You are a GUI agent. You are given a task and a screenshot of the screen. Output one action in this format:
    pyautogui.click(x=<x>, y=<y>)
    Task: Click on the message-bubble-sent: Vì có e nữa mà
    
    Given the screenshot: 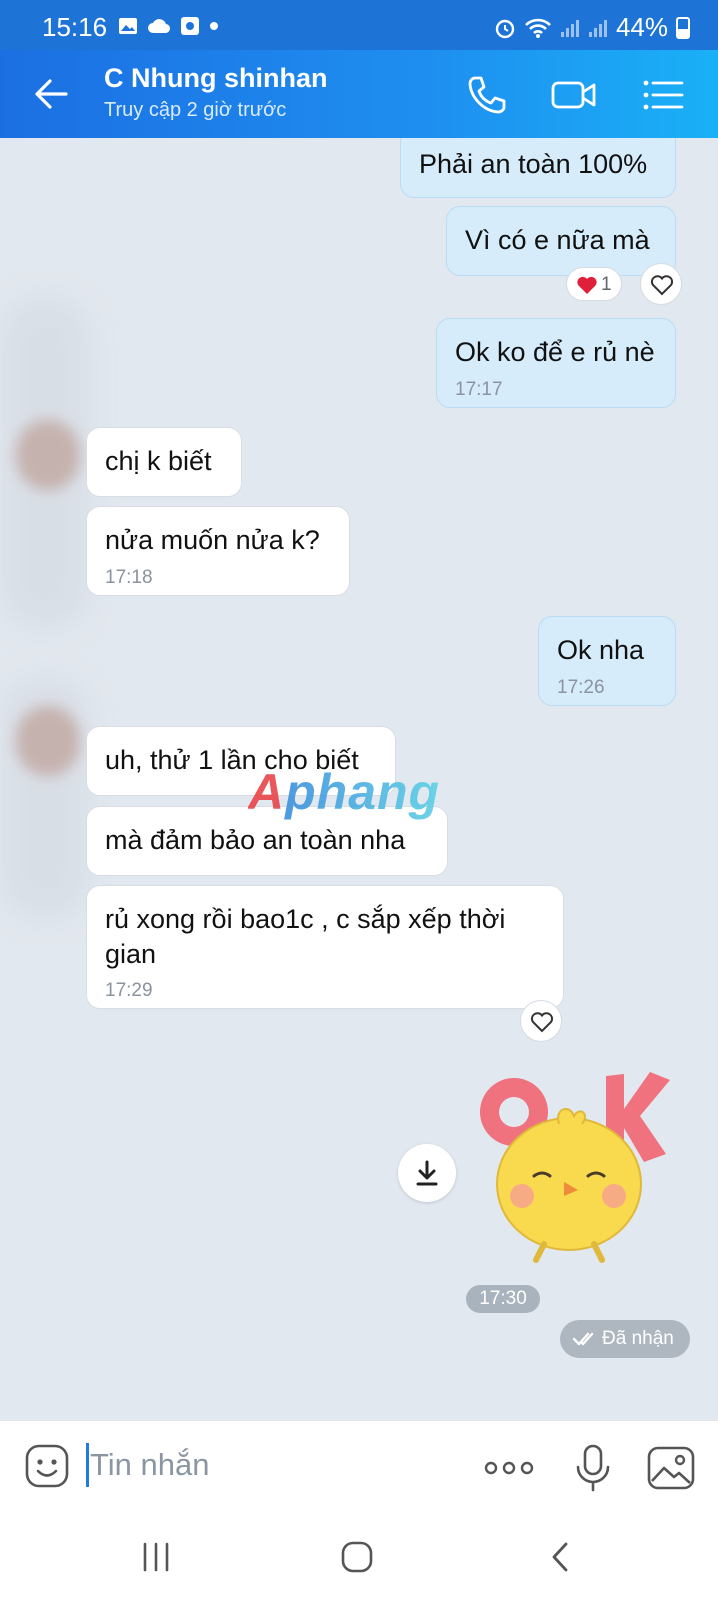 What is the action you would take?
    pyautogui.click(x=561, y=241)
    